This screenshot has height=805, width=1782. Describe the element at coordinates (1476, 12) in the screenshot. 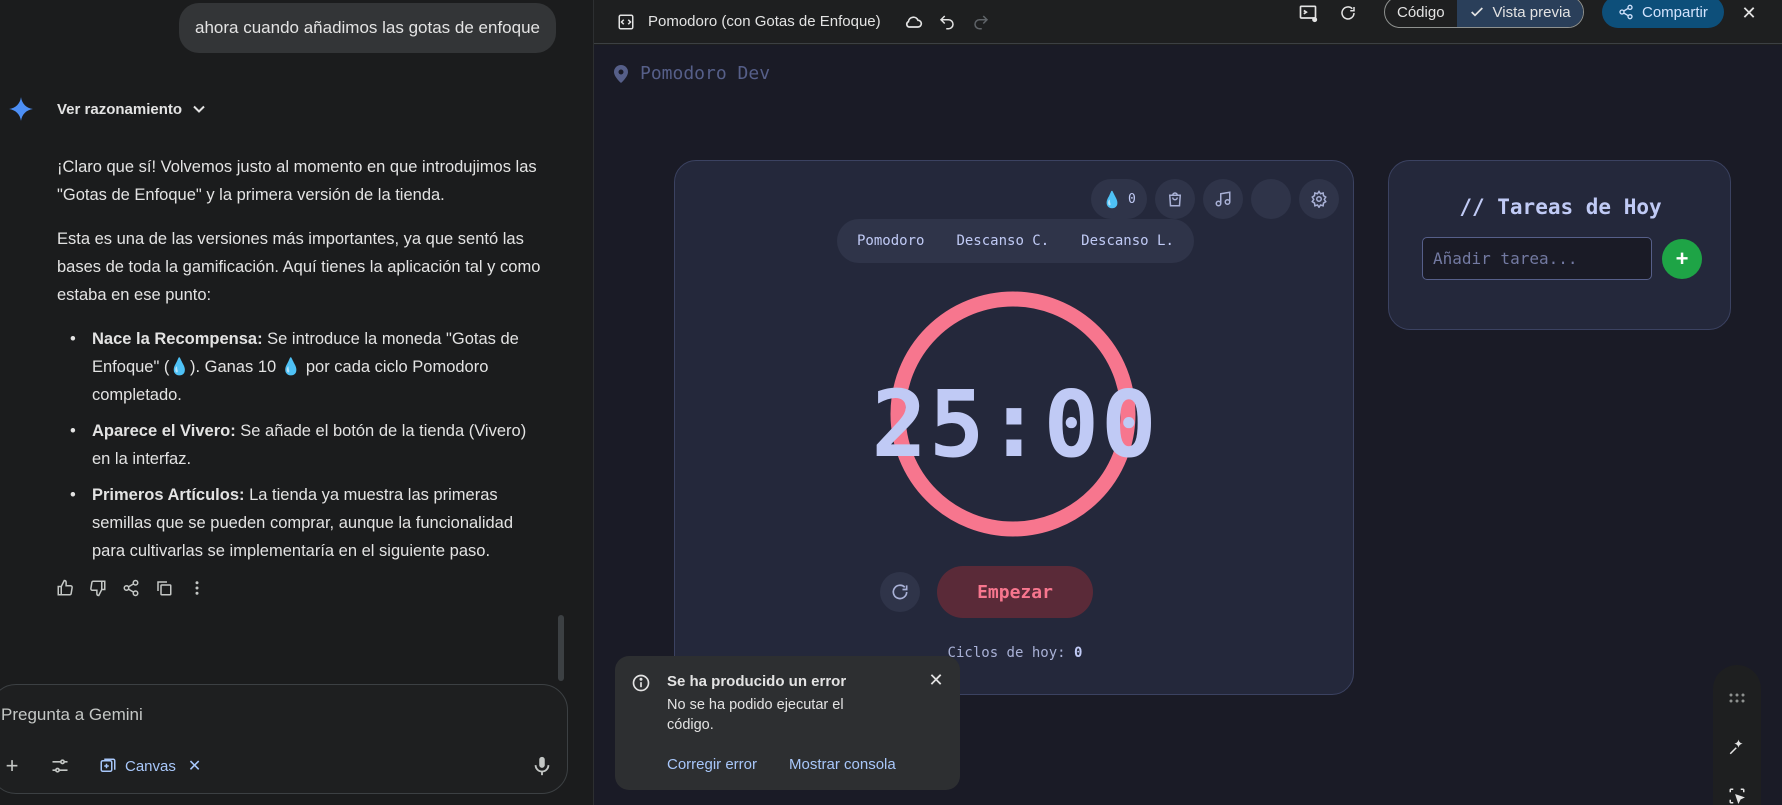

I see `check-icon` at that location.